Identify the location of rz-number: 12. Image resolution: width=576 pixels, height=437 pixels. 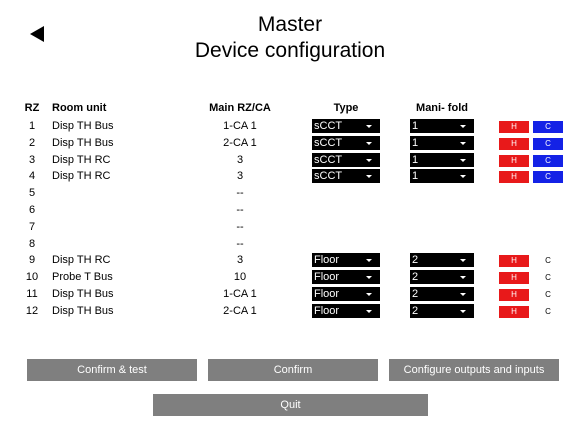
(32, 311).